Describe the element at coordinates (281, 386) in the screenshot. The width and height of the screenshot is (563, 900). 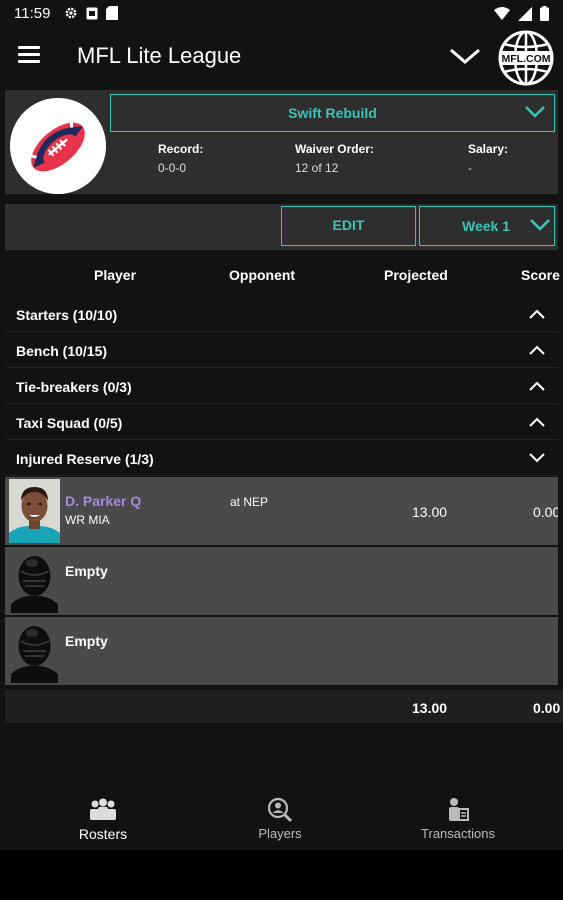
I see `section-tie-breakers: Tie-breakers (0/3)` at that location.